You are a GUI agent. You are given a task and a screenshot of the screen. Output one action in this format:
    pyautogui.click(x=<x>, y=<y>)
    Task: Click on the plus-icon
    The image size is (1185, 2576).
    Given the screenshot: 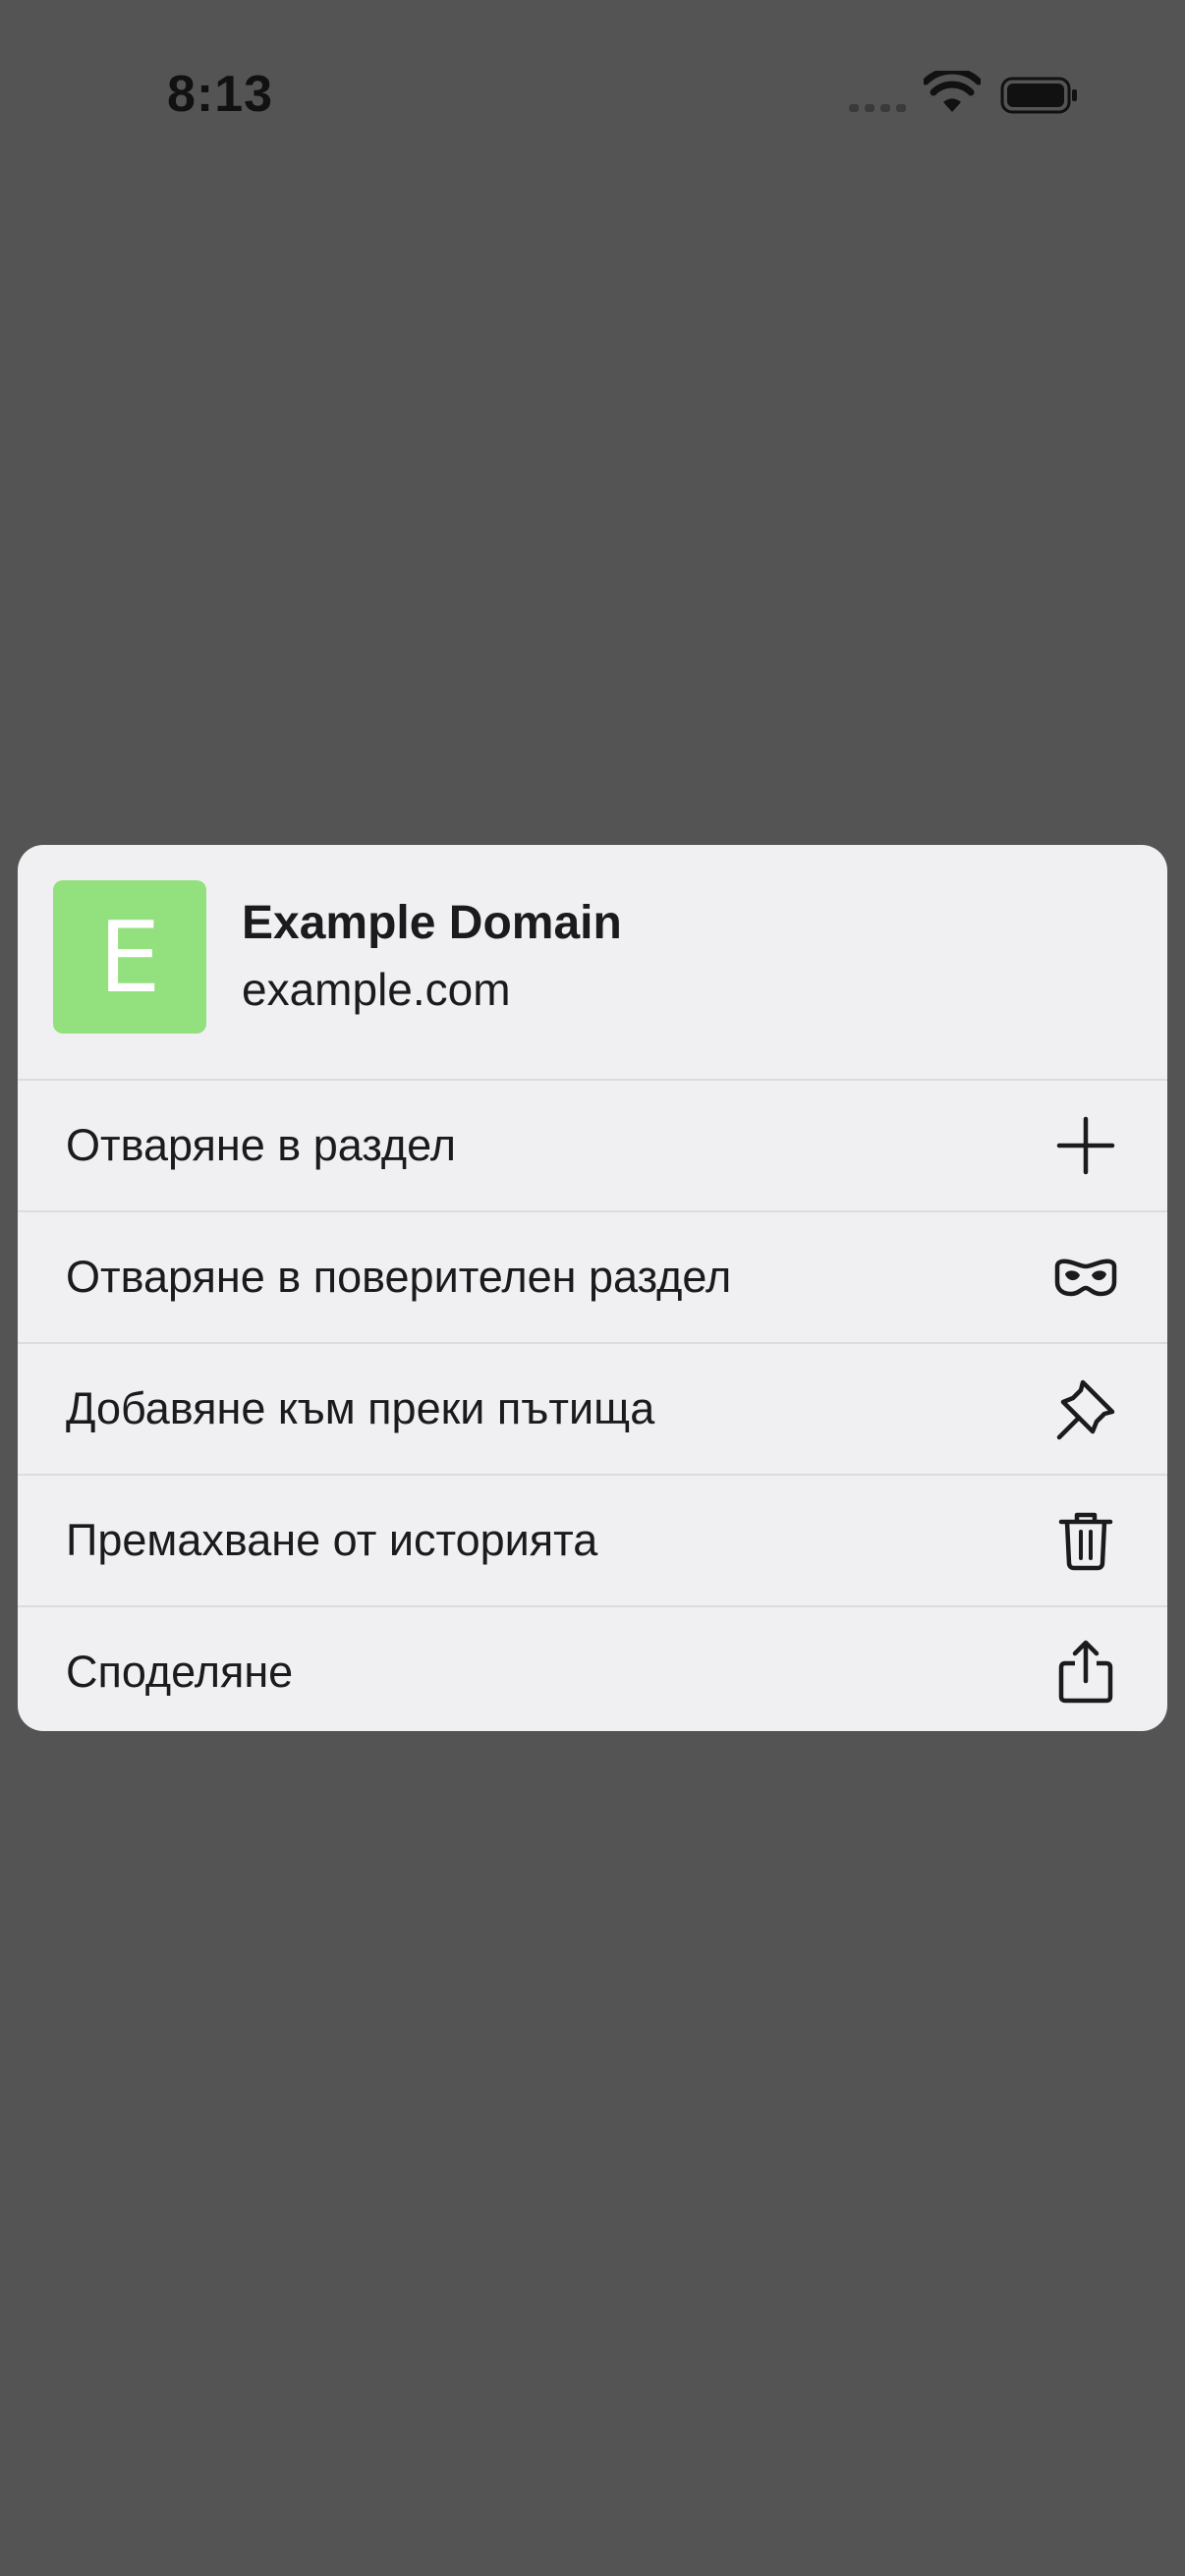 What is the action you would take?
    pyautogui.click(x=1085, y=1145)
    